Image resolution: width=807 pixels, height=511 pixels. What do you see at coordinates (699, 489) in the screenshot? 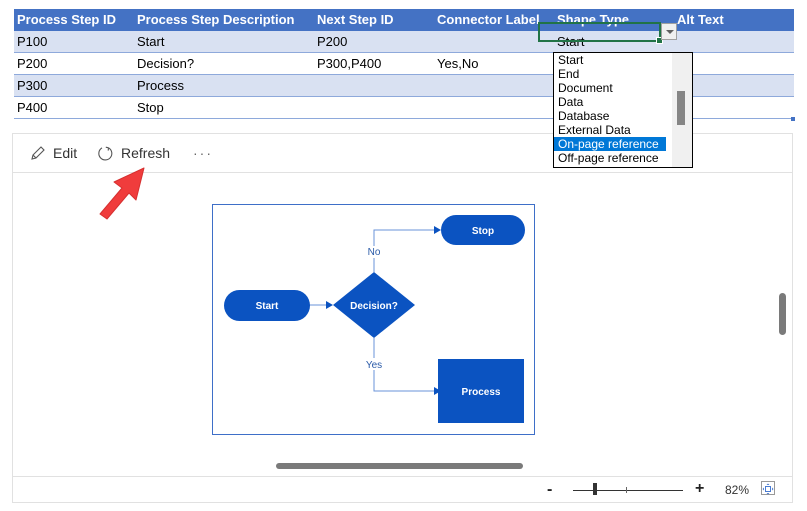
I see `zoom-in-button: +` at bounding box center [699, 489].